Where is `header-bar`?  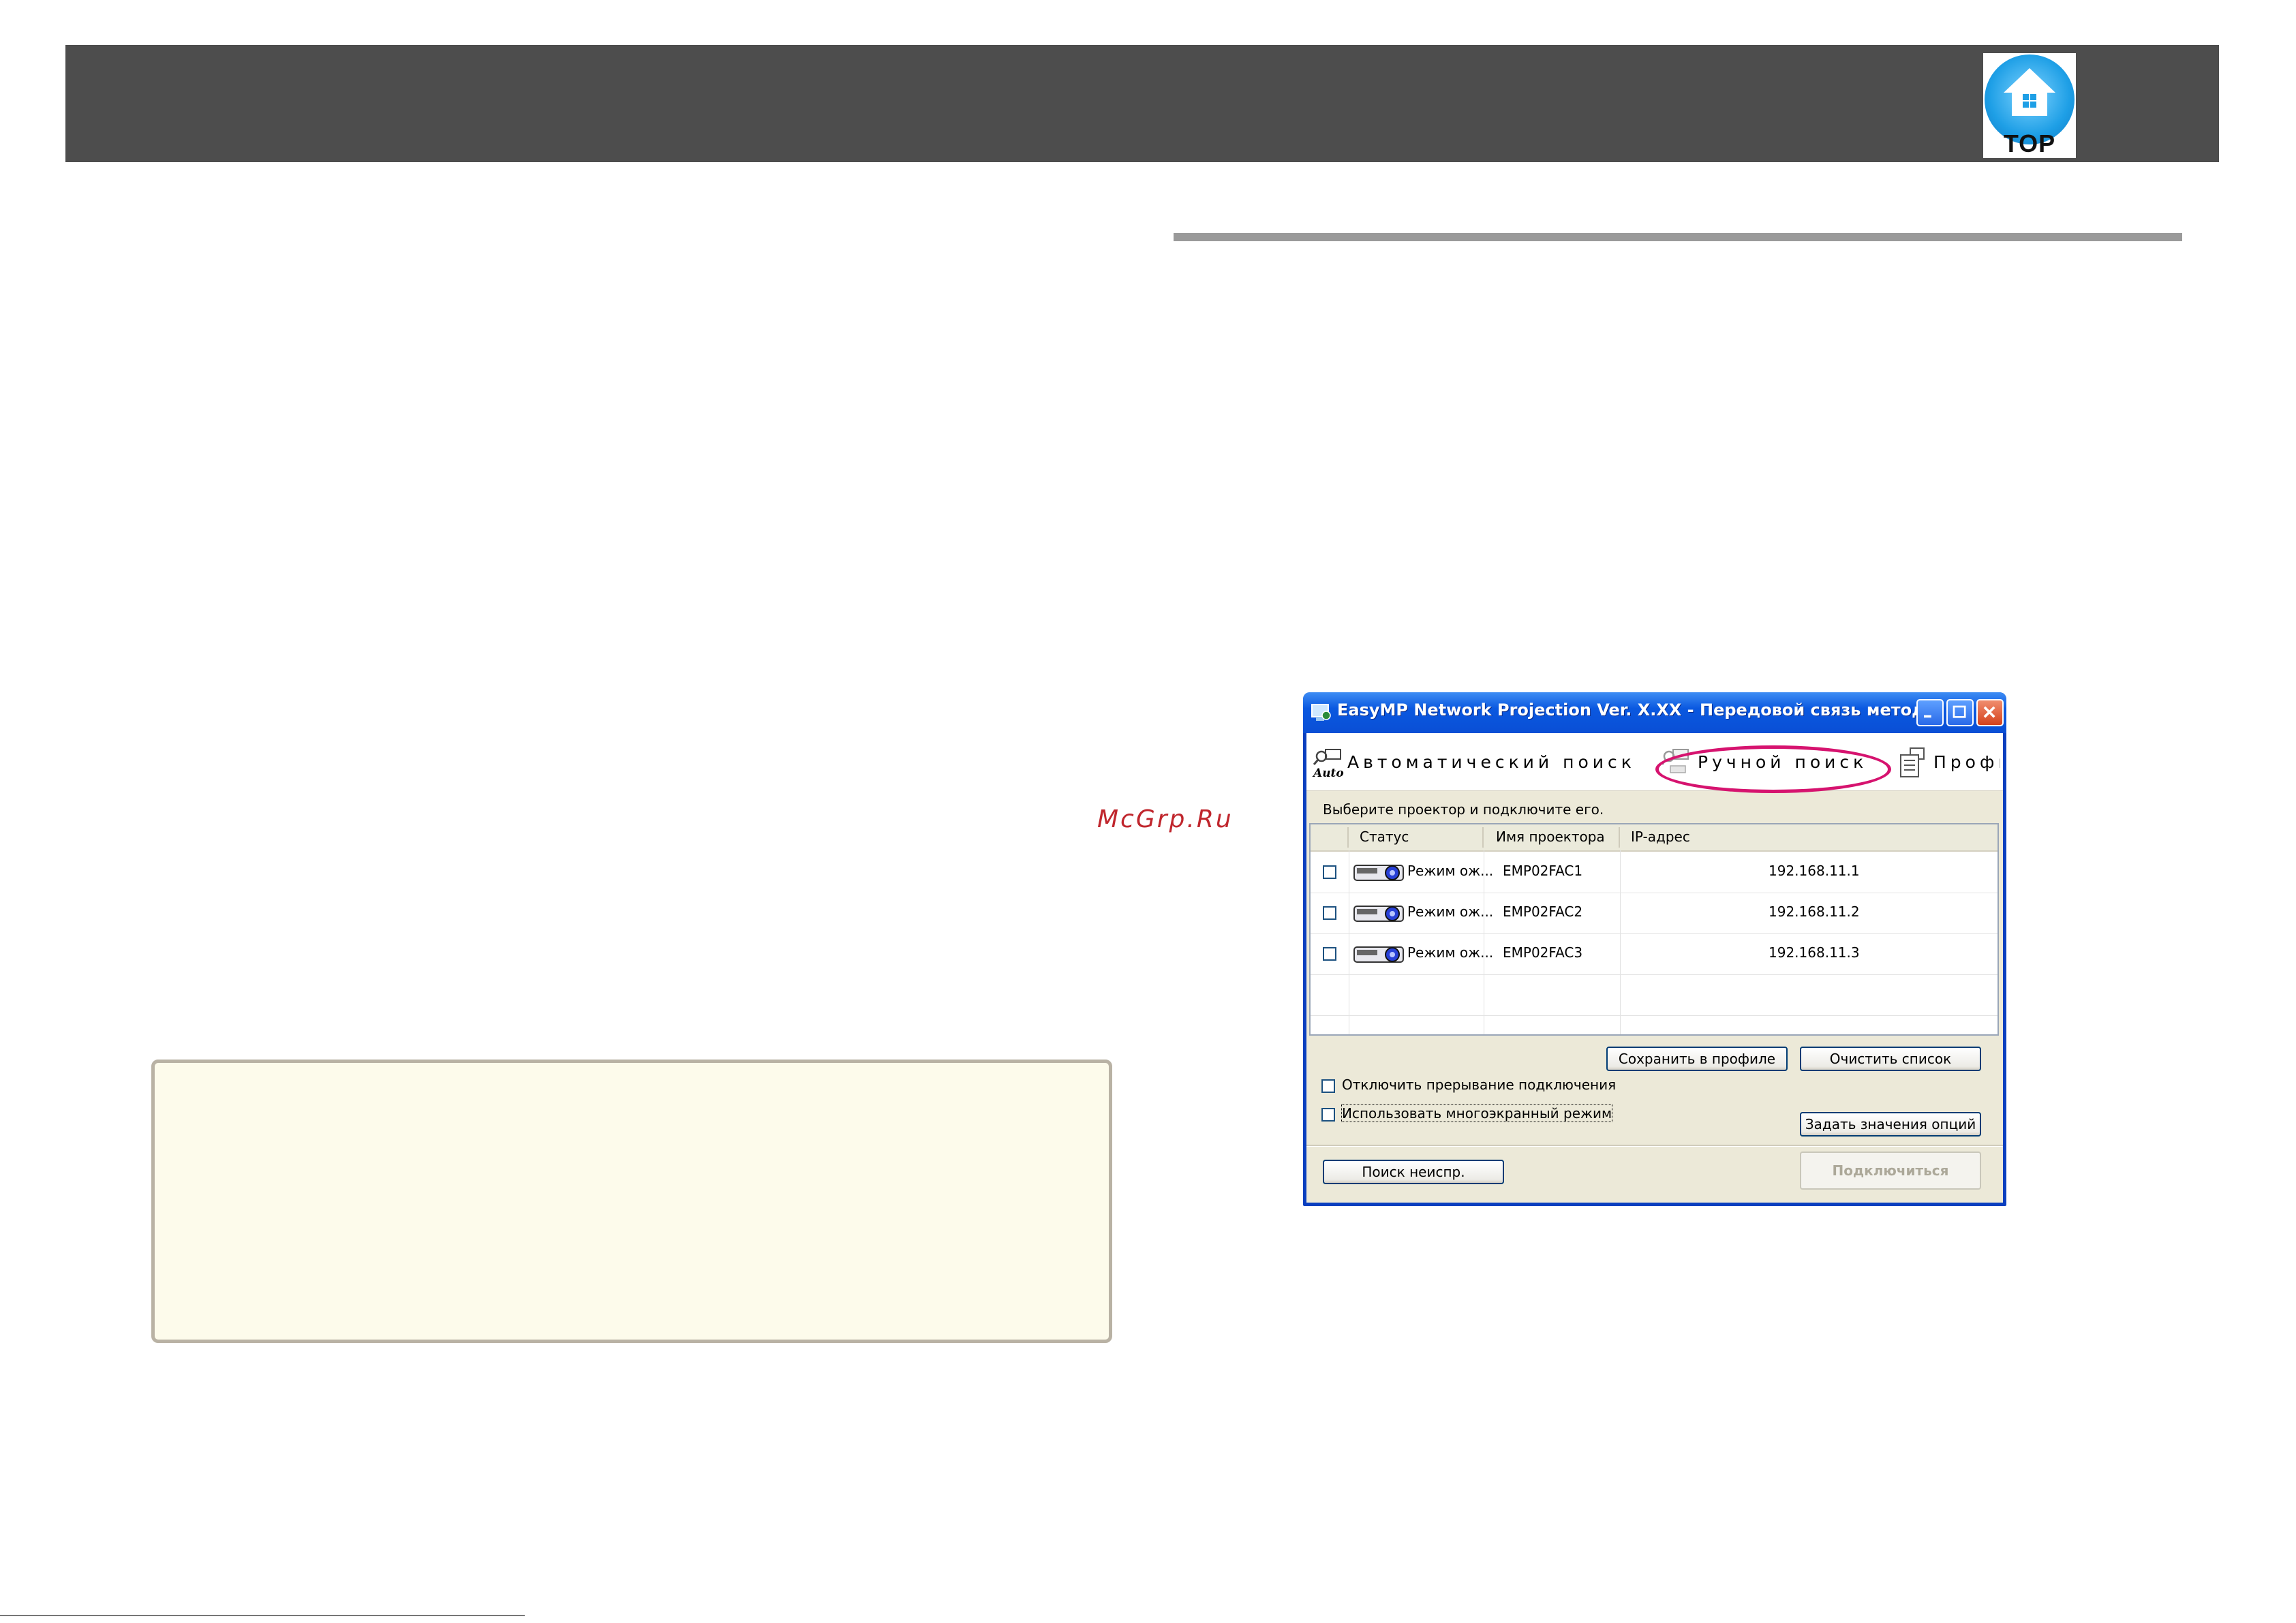 header-bar is located at coordinates (1142, 103).